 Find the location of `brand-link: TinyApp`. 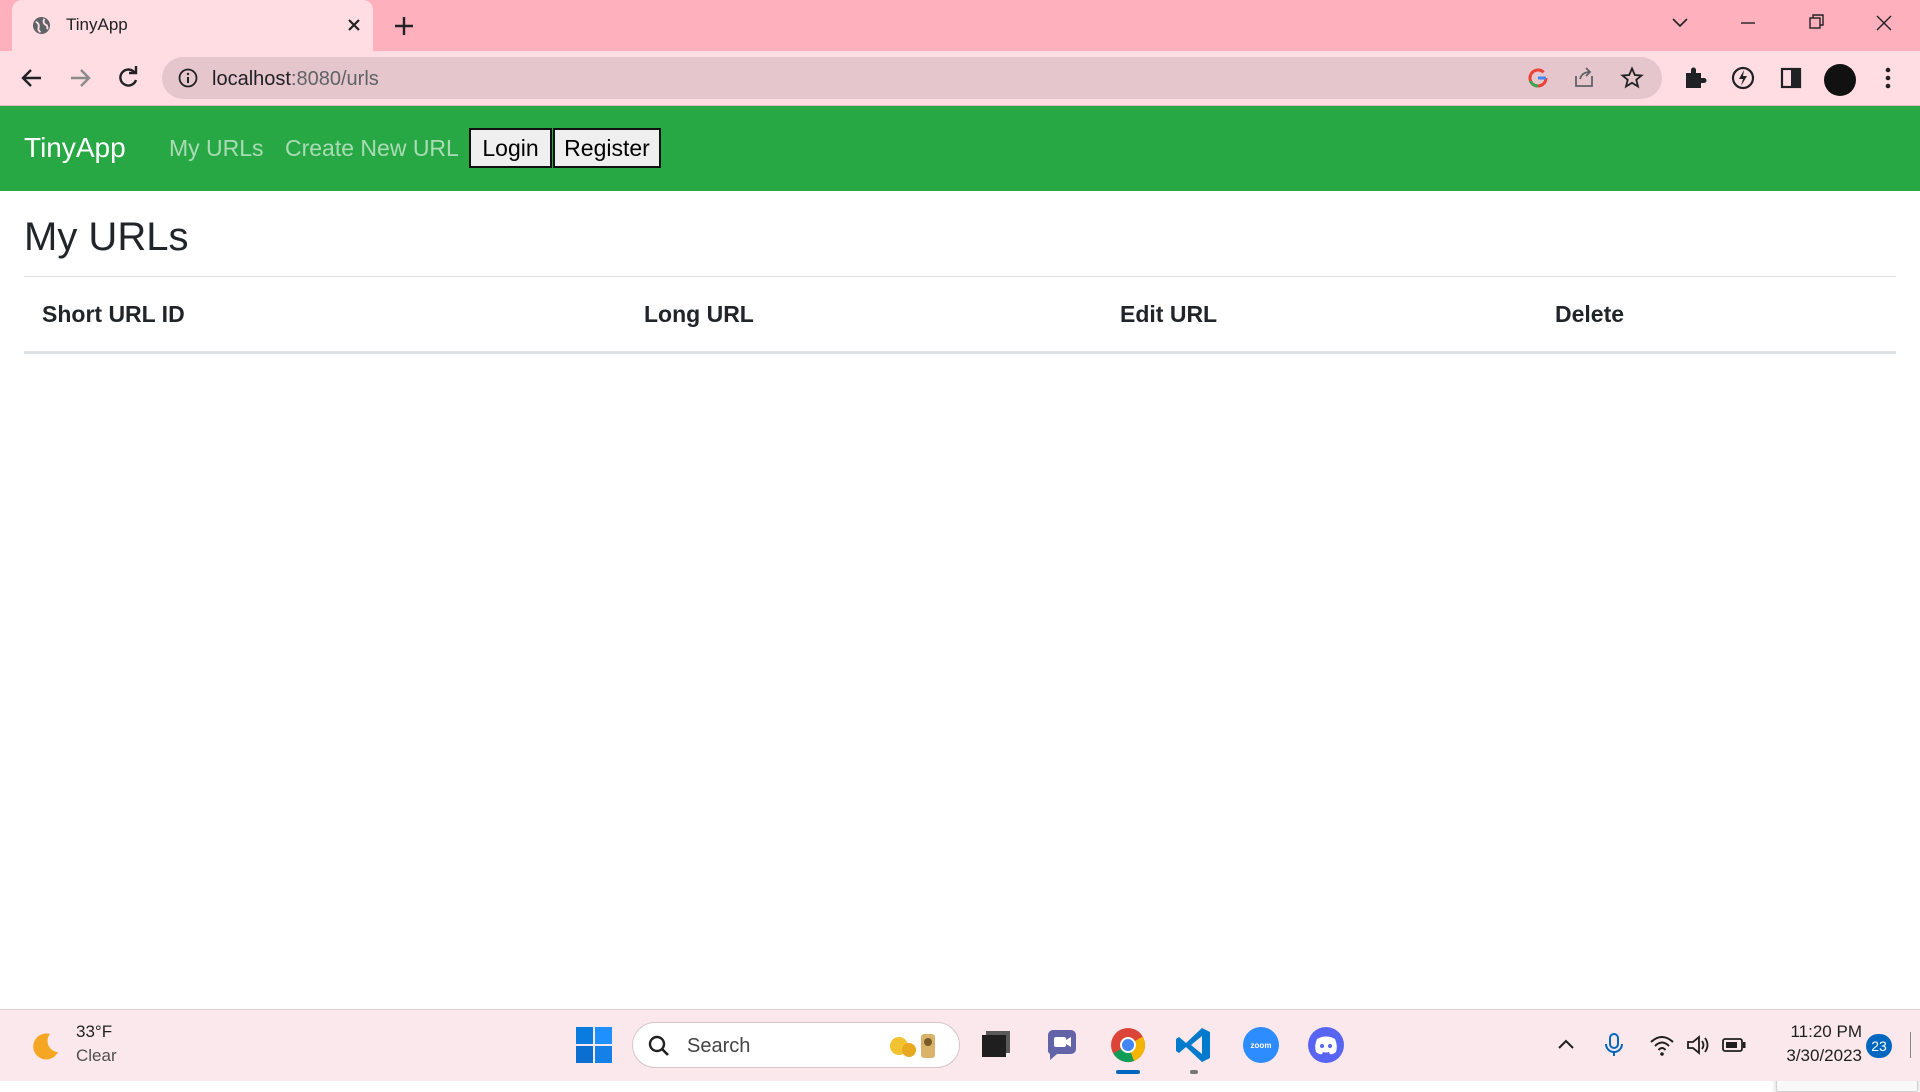

brand-link: TinyApp is located at coordinates (75, 148).